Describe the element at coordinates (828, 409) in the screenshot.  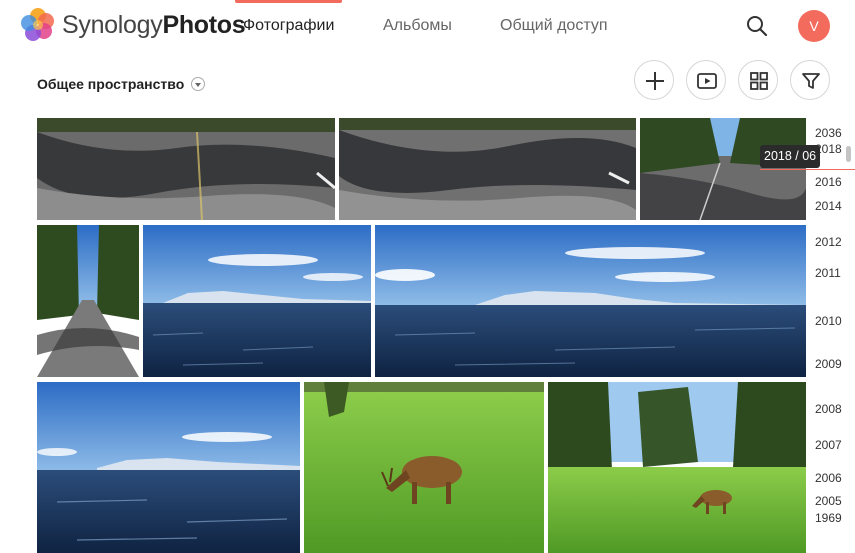
I see `timeline-year: 2008` at that location.